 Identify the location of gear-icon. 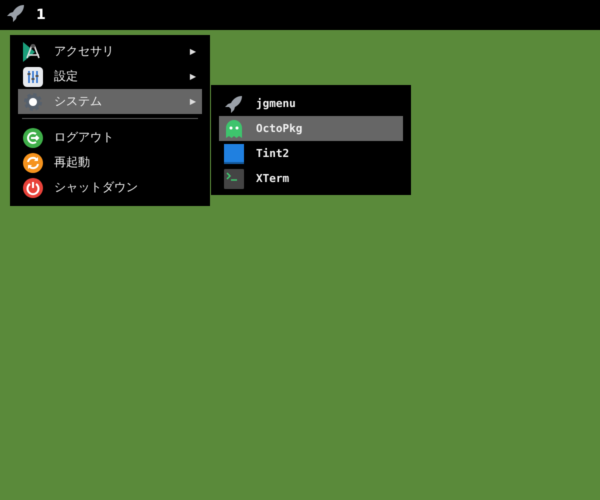
(33, 102).